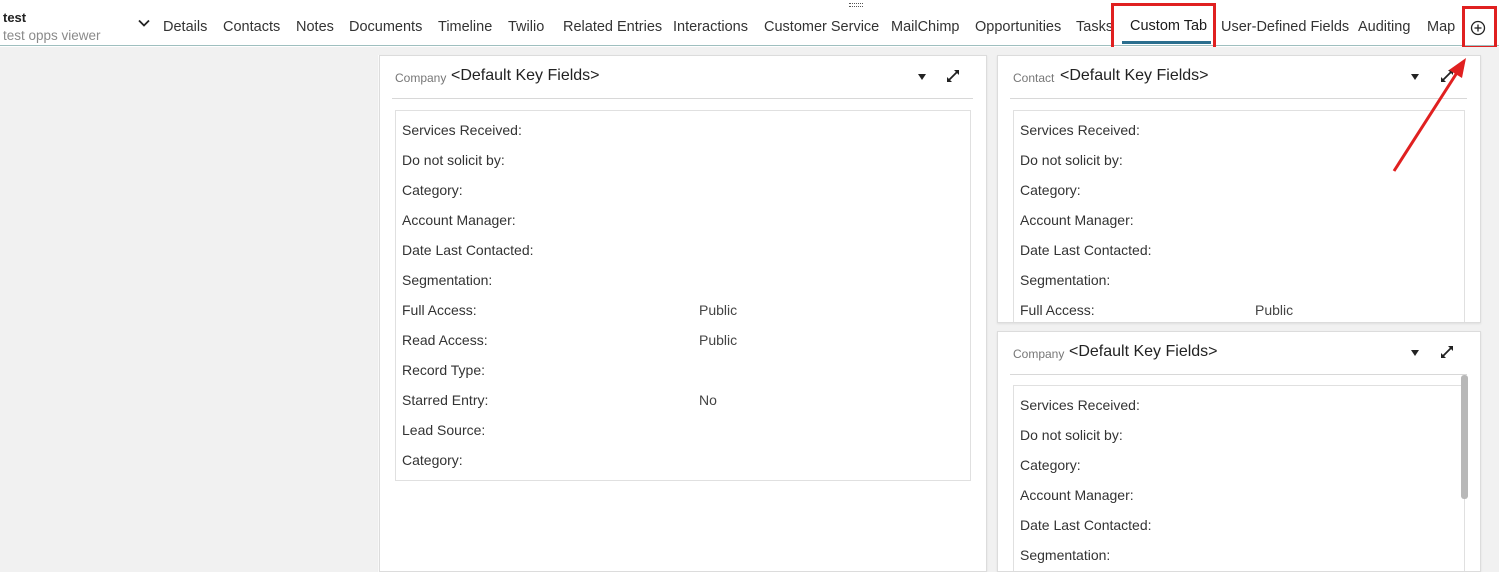 The height and width of the screenshot is (572, 1499). I want to click on record-subtitle: test opps viewer, so click(52, 35).